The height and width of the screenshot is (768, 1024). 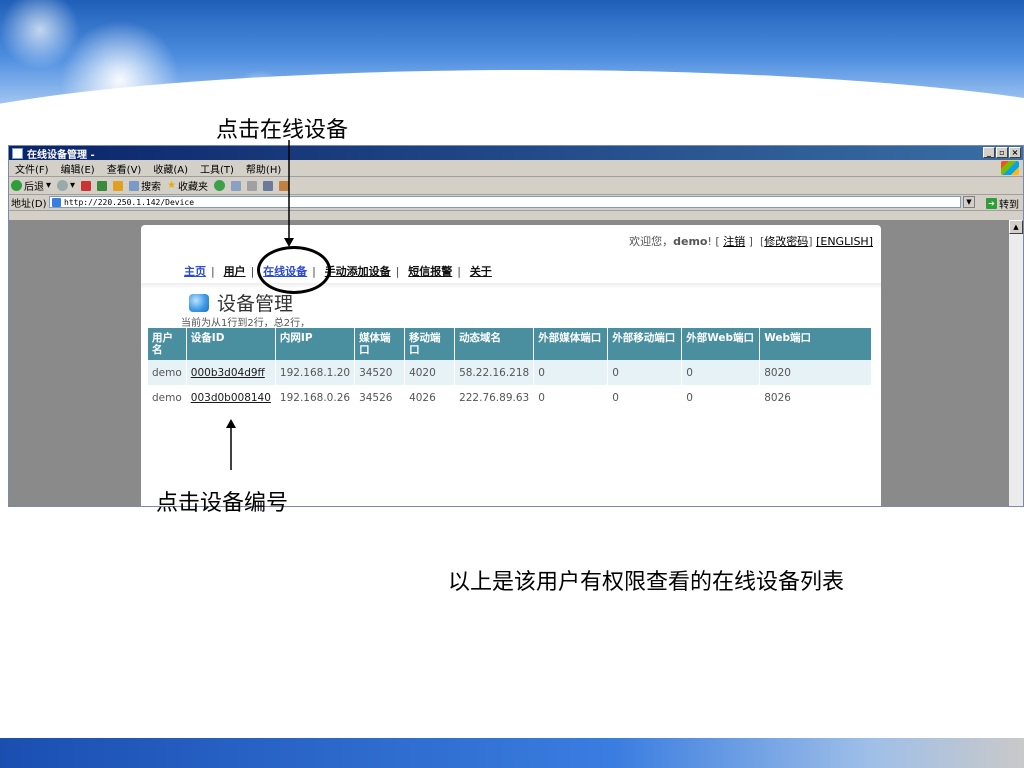 What do you see at coordinates (512, 753) in the screenshot?
I see `slide-footer-bar` at bounding box center [512, 753].